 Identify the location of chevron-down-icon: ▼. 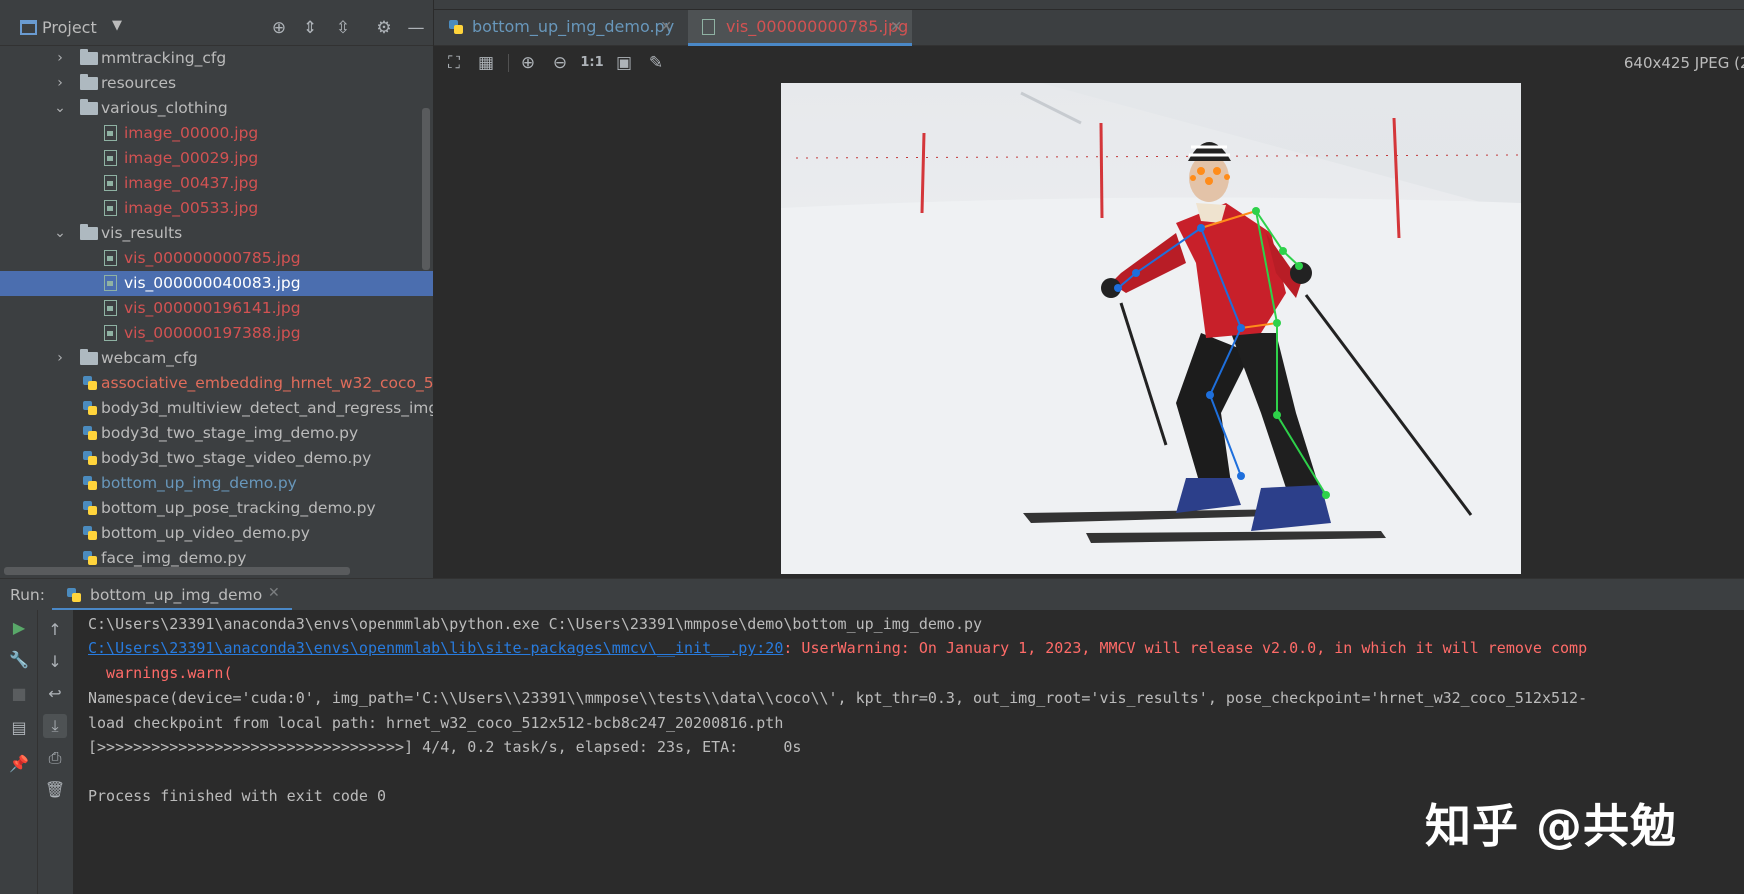
(117, 25).